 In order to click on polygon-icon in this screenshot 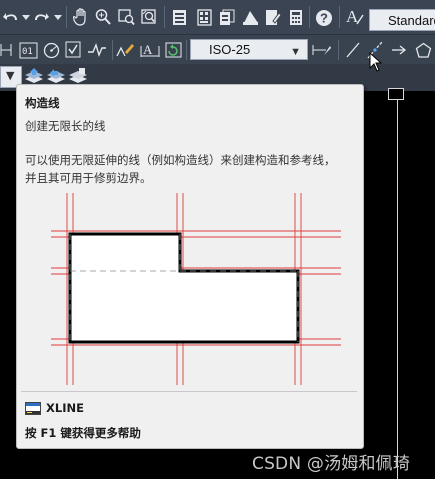, I will do `click(423, 50)`.